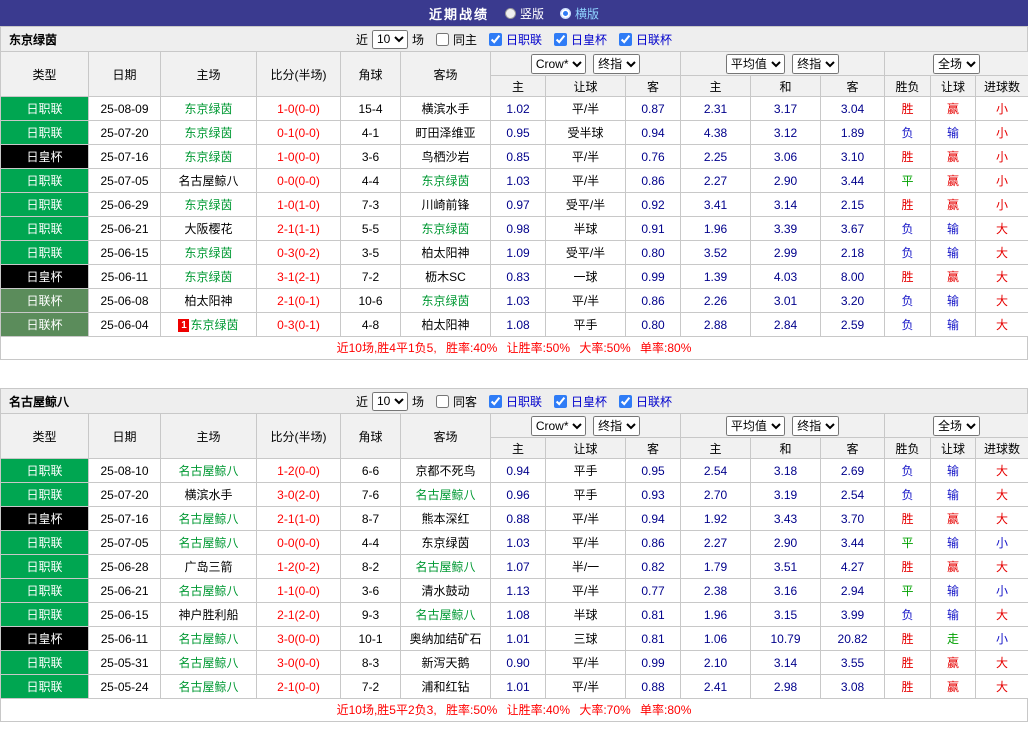 The width and height of the screenshot is (1028, 736). What do you see at coordinates (532, 13) in the screenshot?
I see `vertical-radio-label: 竖版` at bounding box center [532, 13].